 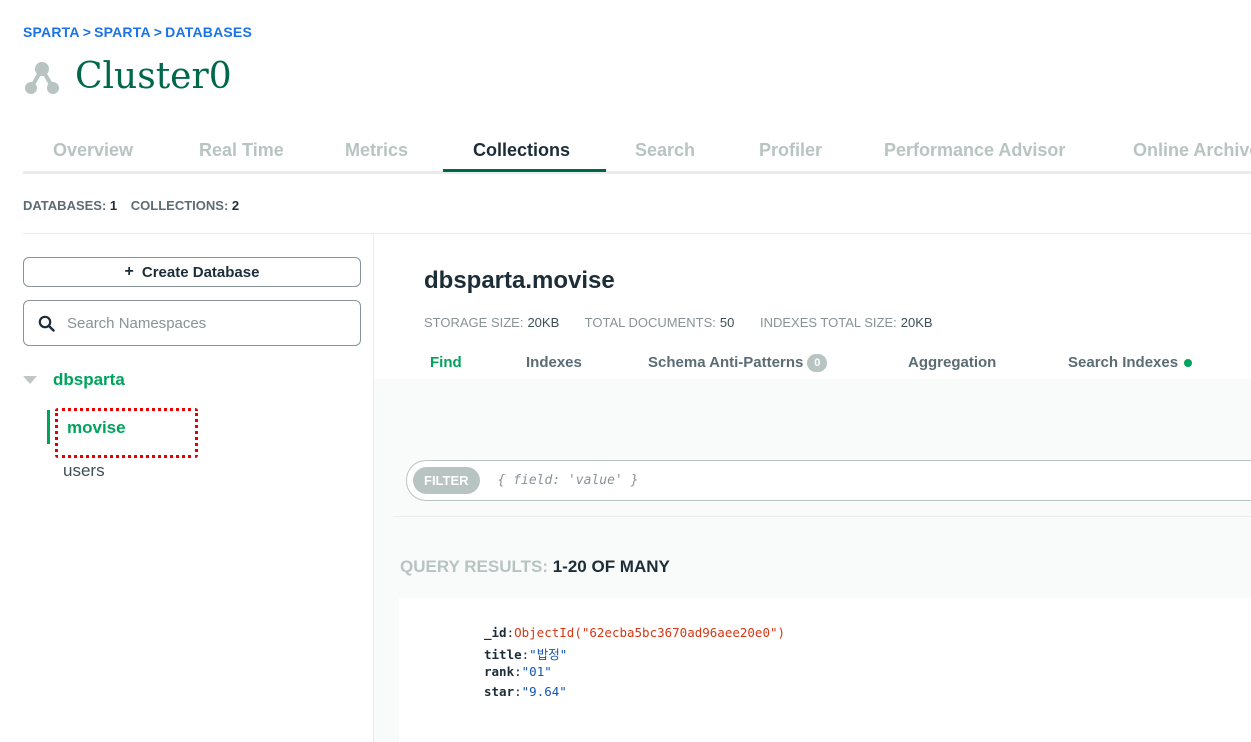 What do you see at coordinates (200, 272) in the screenshot?
I see `create-database-label: Create Database` at bounding box center [200, 272].